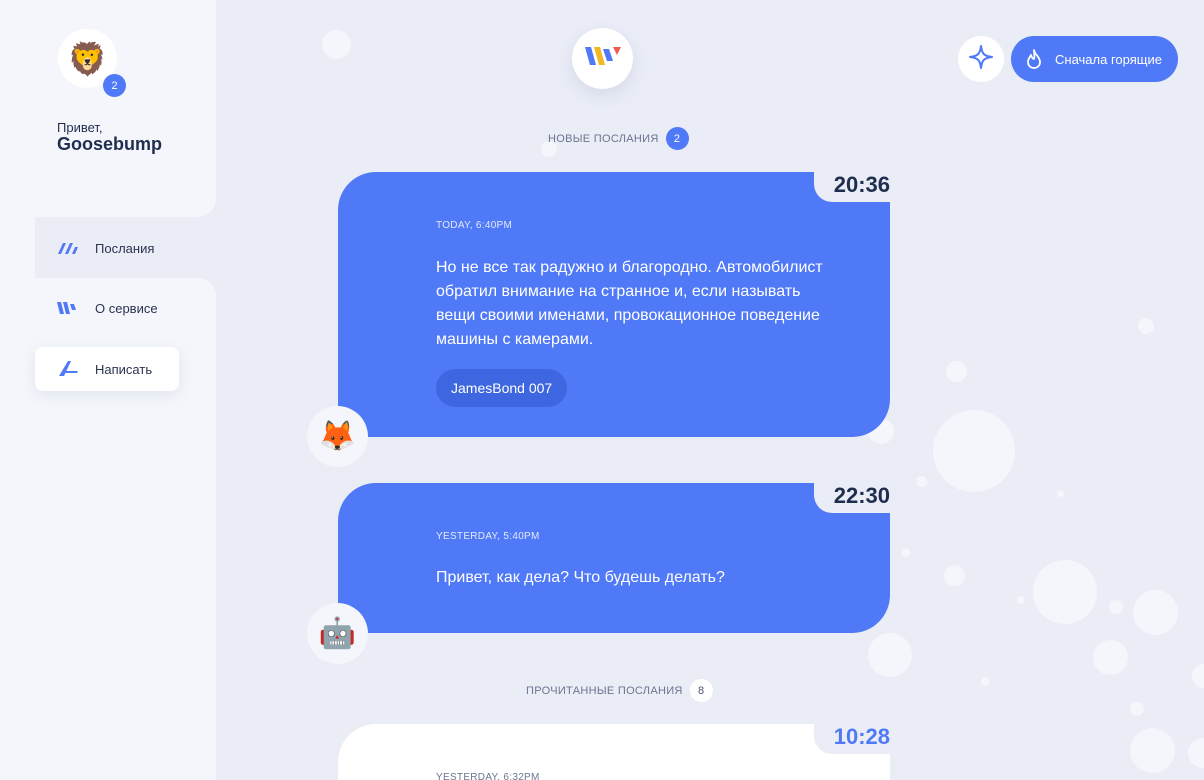 Image resolution: width=1204 pixels, height=780 pixels. I want to click on app-logo, so click(602, 58).